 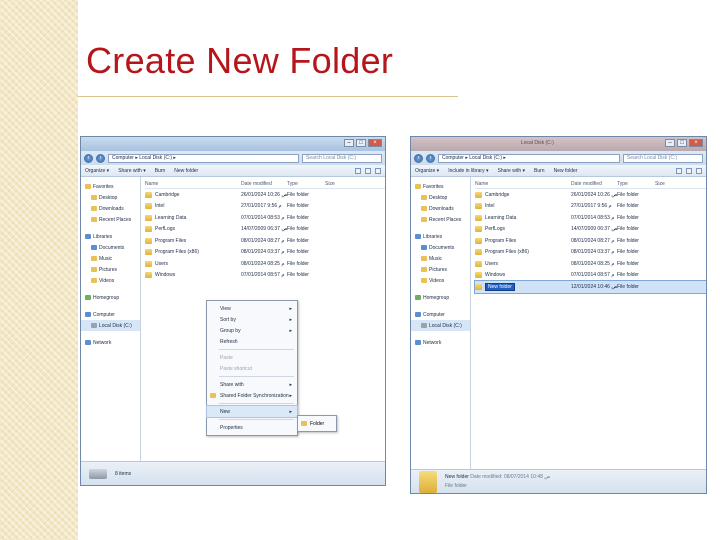 What do you see at coordinates (252, 341) in the screenshot?
I see `menu-item-refresh: Refresh` at bounding box center [252, 341].